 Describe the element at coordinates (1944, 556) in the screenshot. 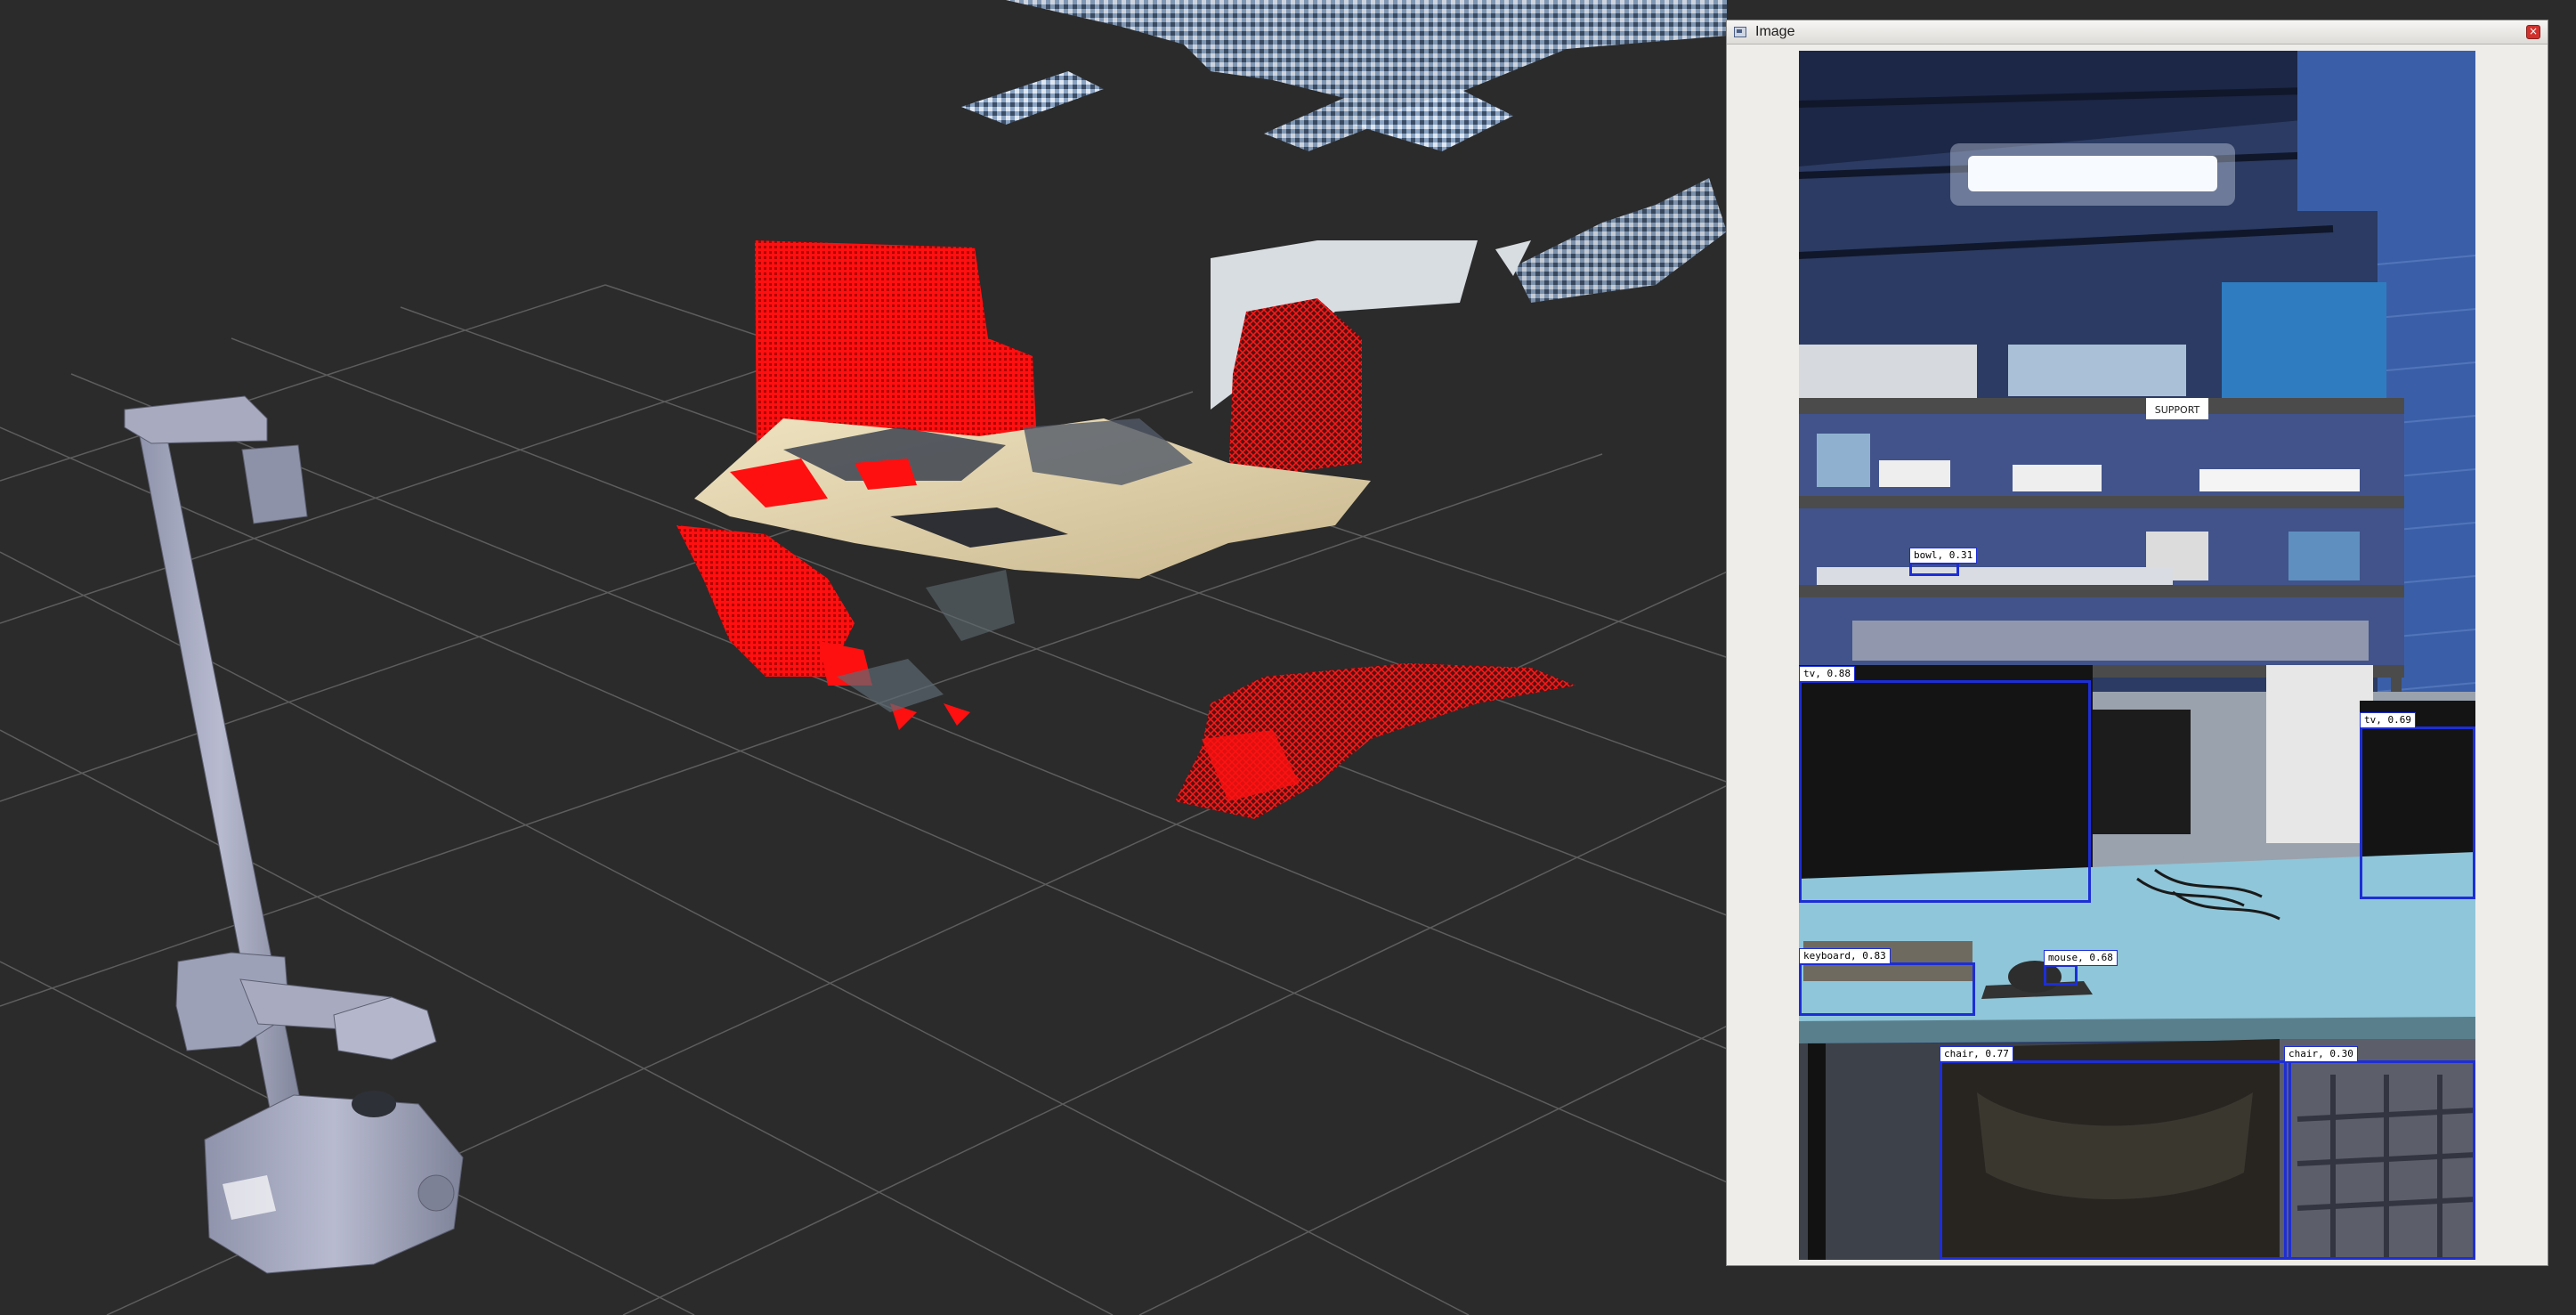

I see `detection-label: bowl, 0.31` at that location.